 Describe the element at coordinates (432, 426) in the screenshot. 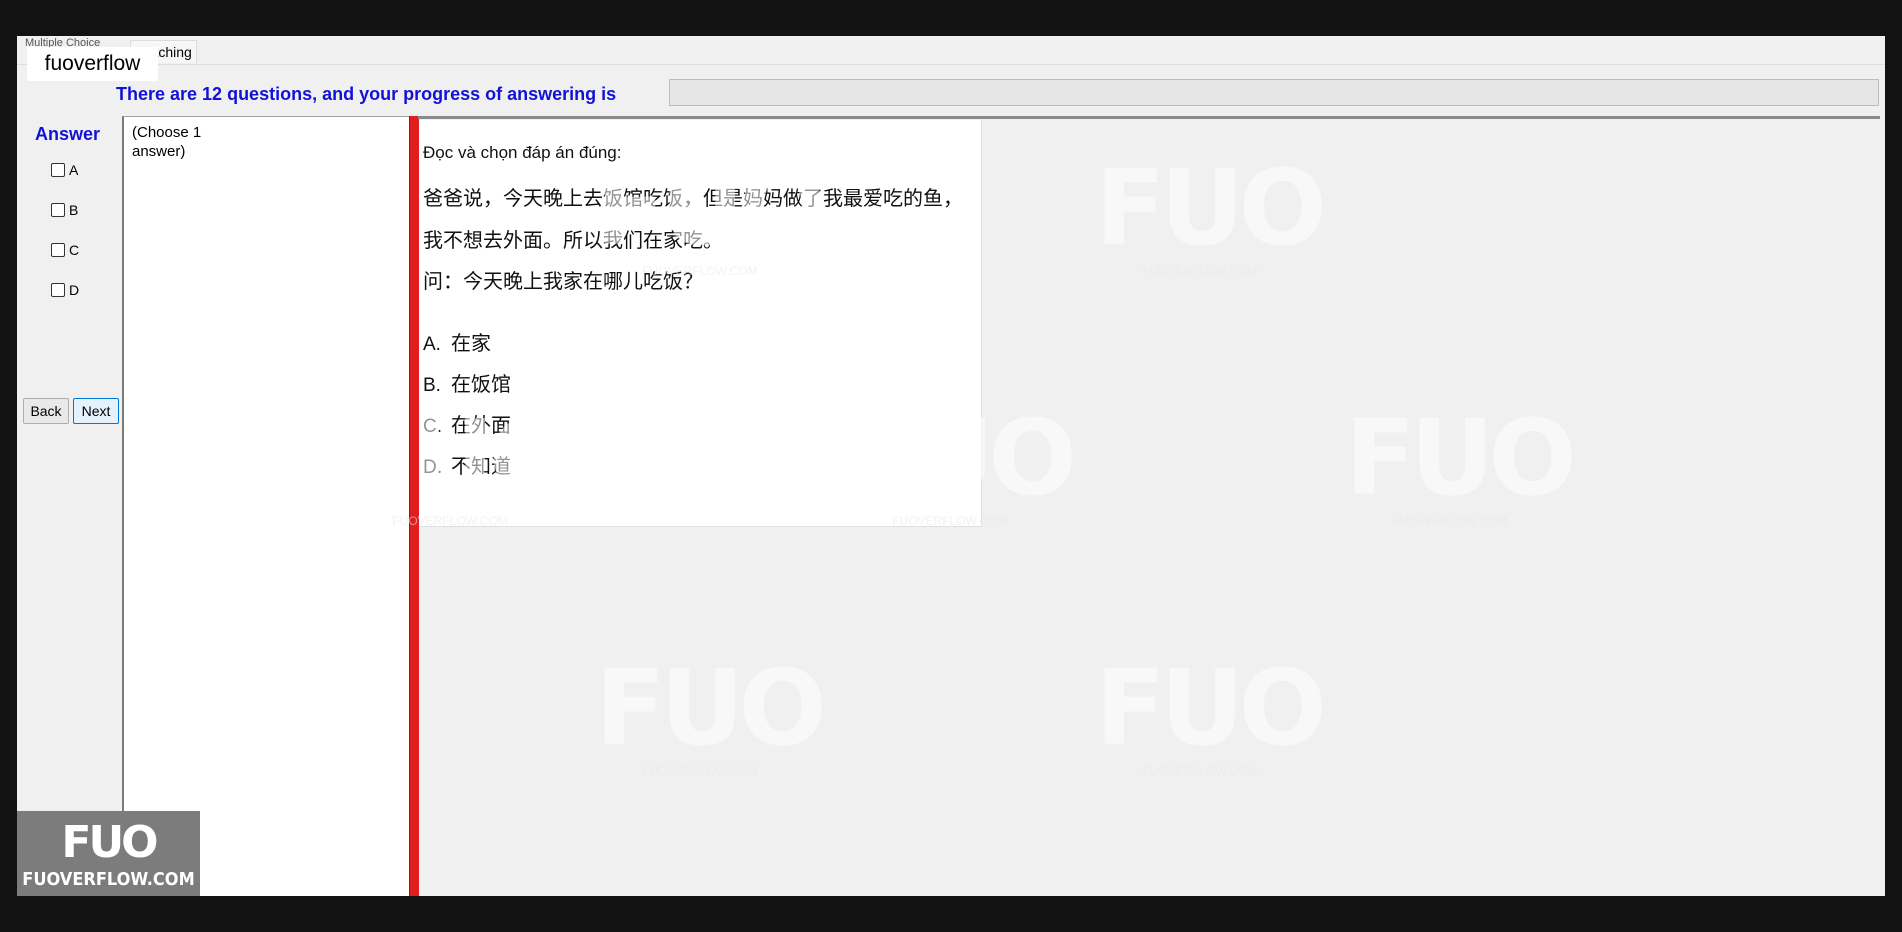

I see `option-key: C.` at that location.